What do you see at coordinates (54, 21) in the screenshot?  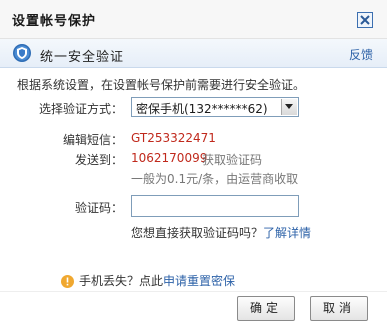 I see `window-title: 设置帐号保护` at bounding box center [54, 21].